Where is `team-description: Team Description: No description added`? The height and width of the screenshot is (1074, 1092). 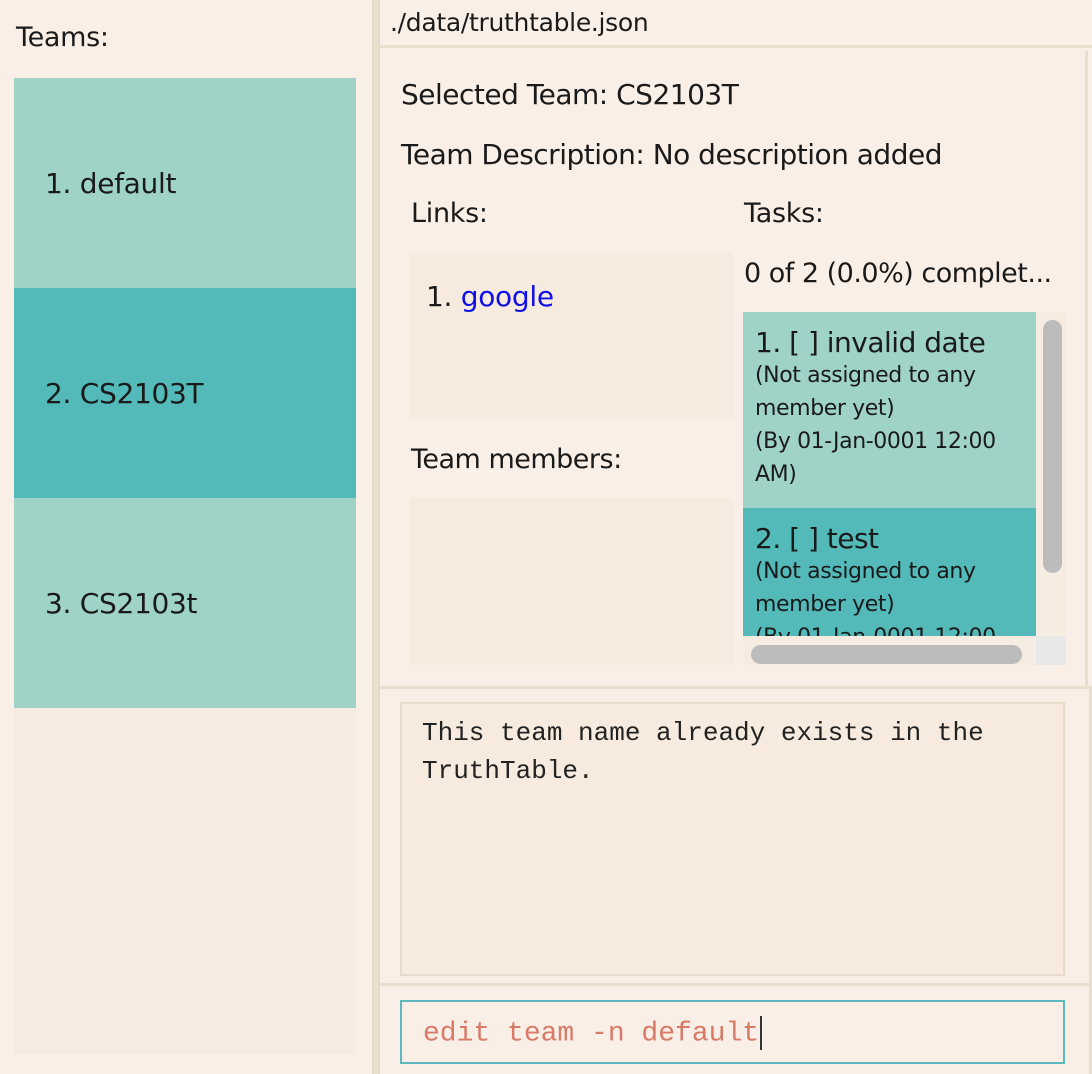 team-description: Team Description: No description added is located at coordinates (671, 154).